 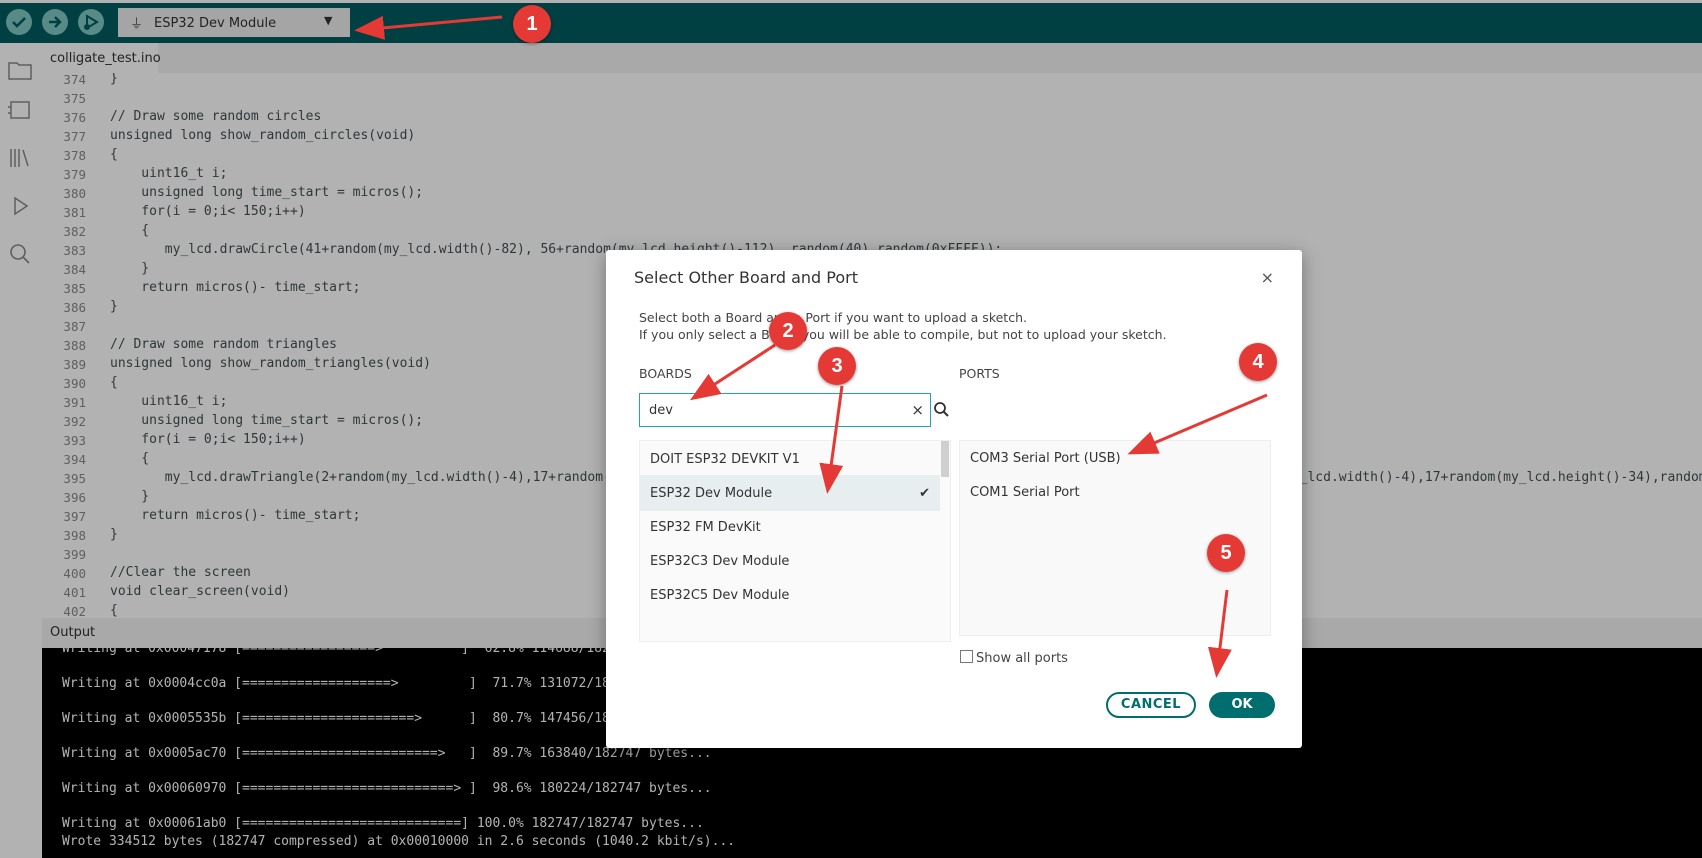 I want to click on arrow-right-icon, so click(x=55, y=22).